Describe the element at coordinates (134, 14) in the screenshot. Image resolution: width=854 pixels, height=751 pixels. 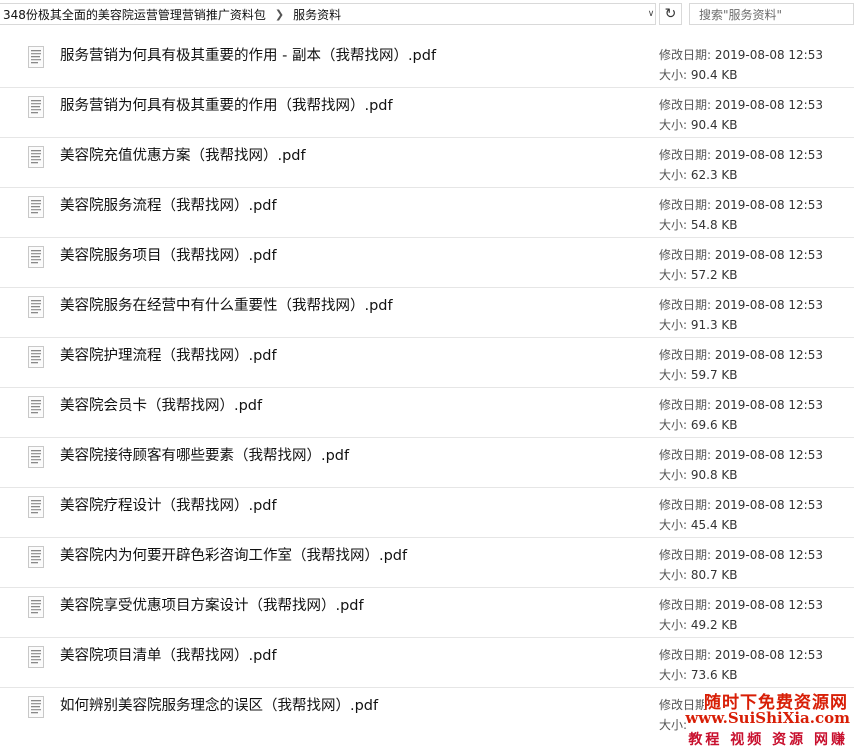
I see `breadcrumb-segment-parent: 348份极其全面的美容院运营管理营销推广资料包` at that location.